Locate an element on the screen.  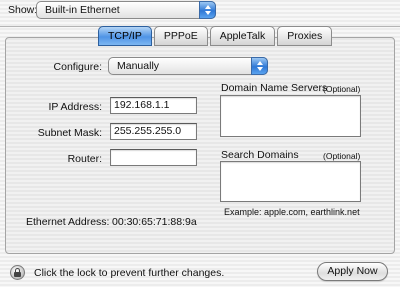
search-domains-example: Example: apple.com, earthlink.net is located at coordinates (292, 212).